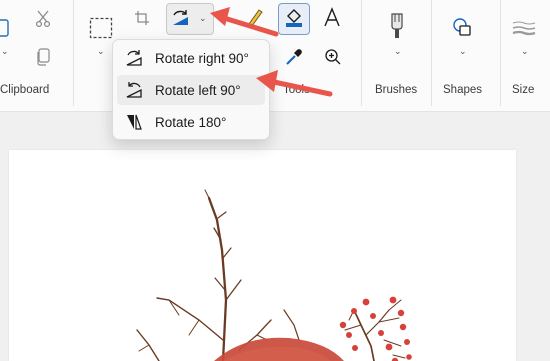 The image size is (550, 361). Describe the element at coordinates (463, 51) in the screenshot. I see `shapes-chevron-icon: ⌄` at that location.